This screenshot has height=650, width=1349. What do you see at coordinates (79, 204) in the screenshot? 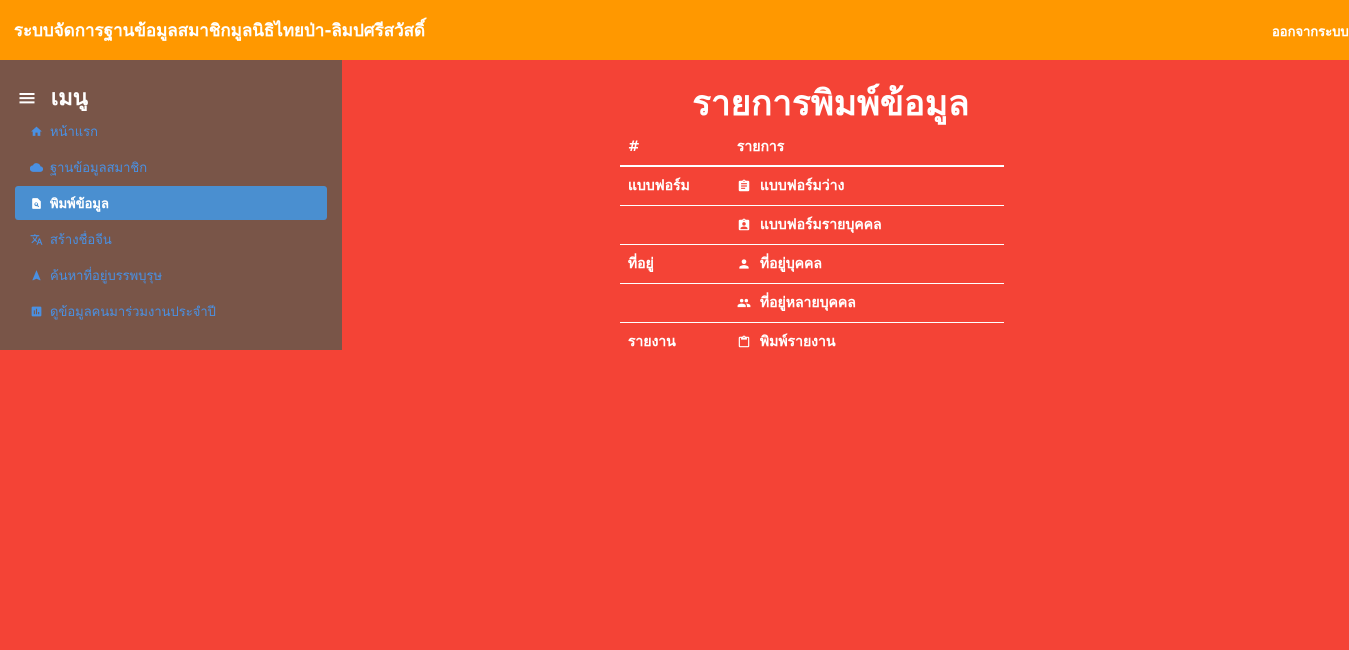
I see `sidebar-item-label: พิมพ์ข้อมูล` at bounding box center [79, 204].